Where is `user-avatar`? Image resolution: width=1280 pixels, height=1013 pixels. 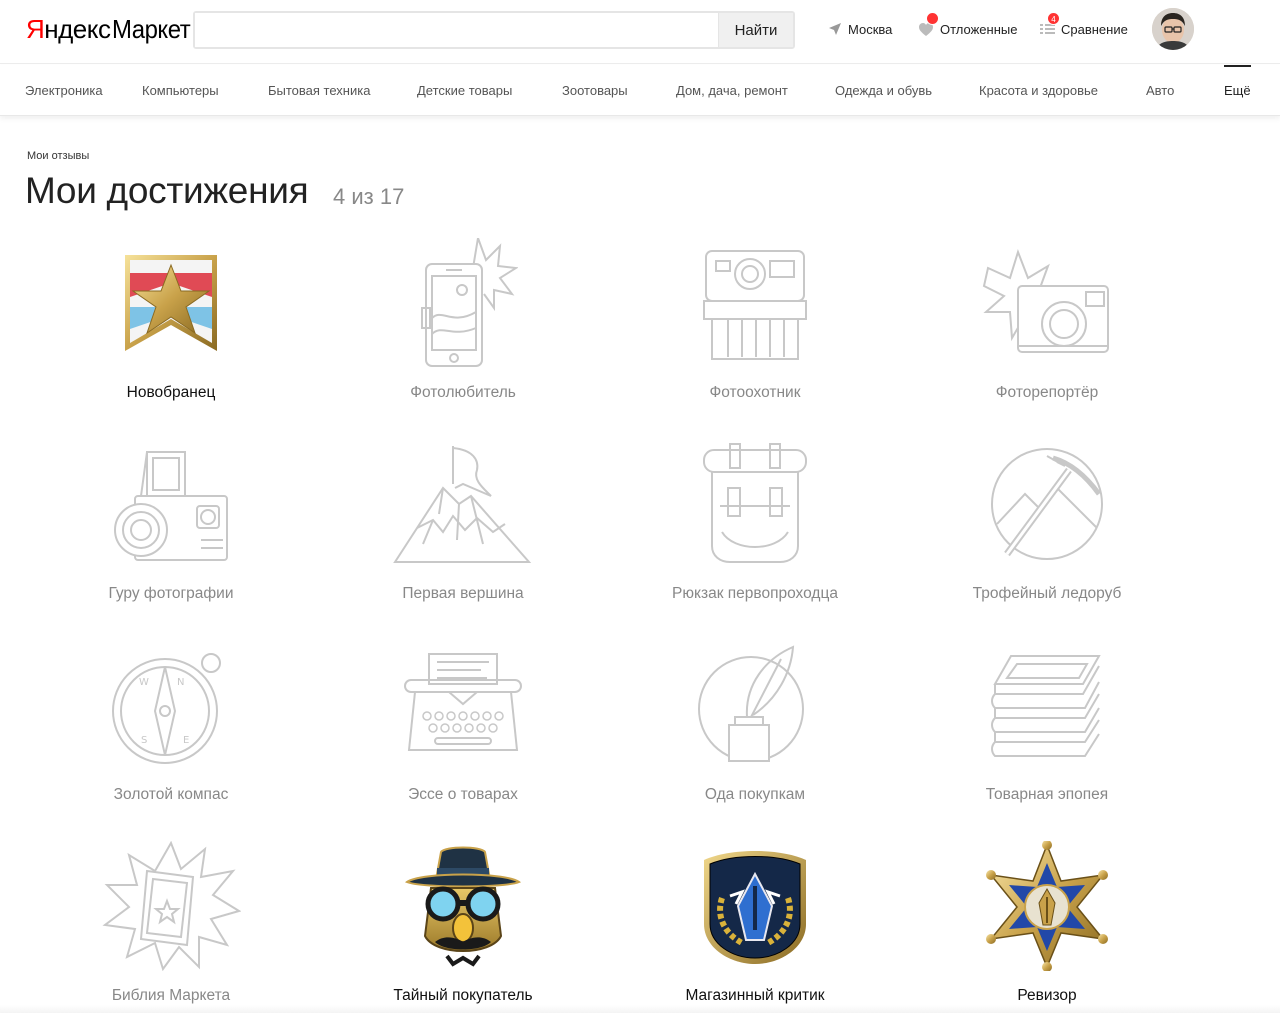
user-avatar is located at coordinates (1173, 29).